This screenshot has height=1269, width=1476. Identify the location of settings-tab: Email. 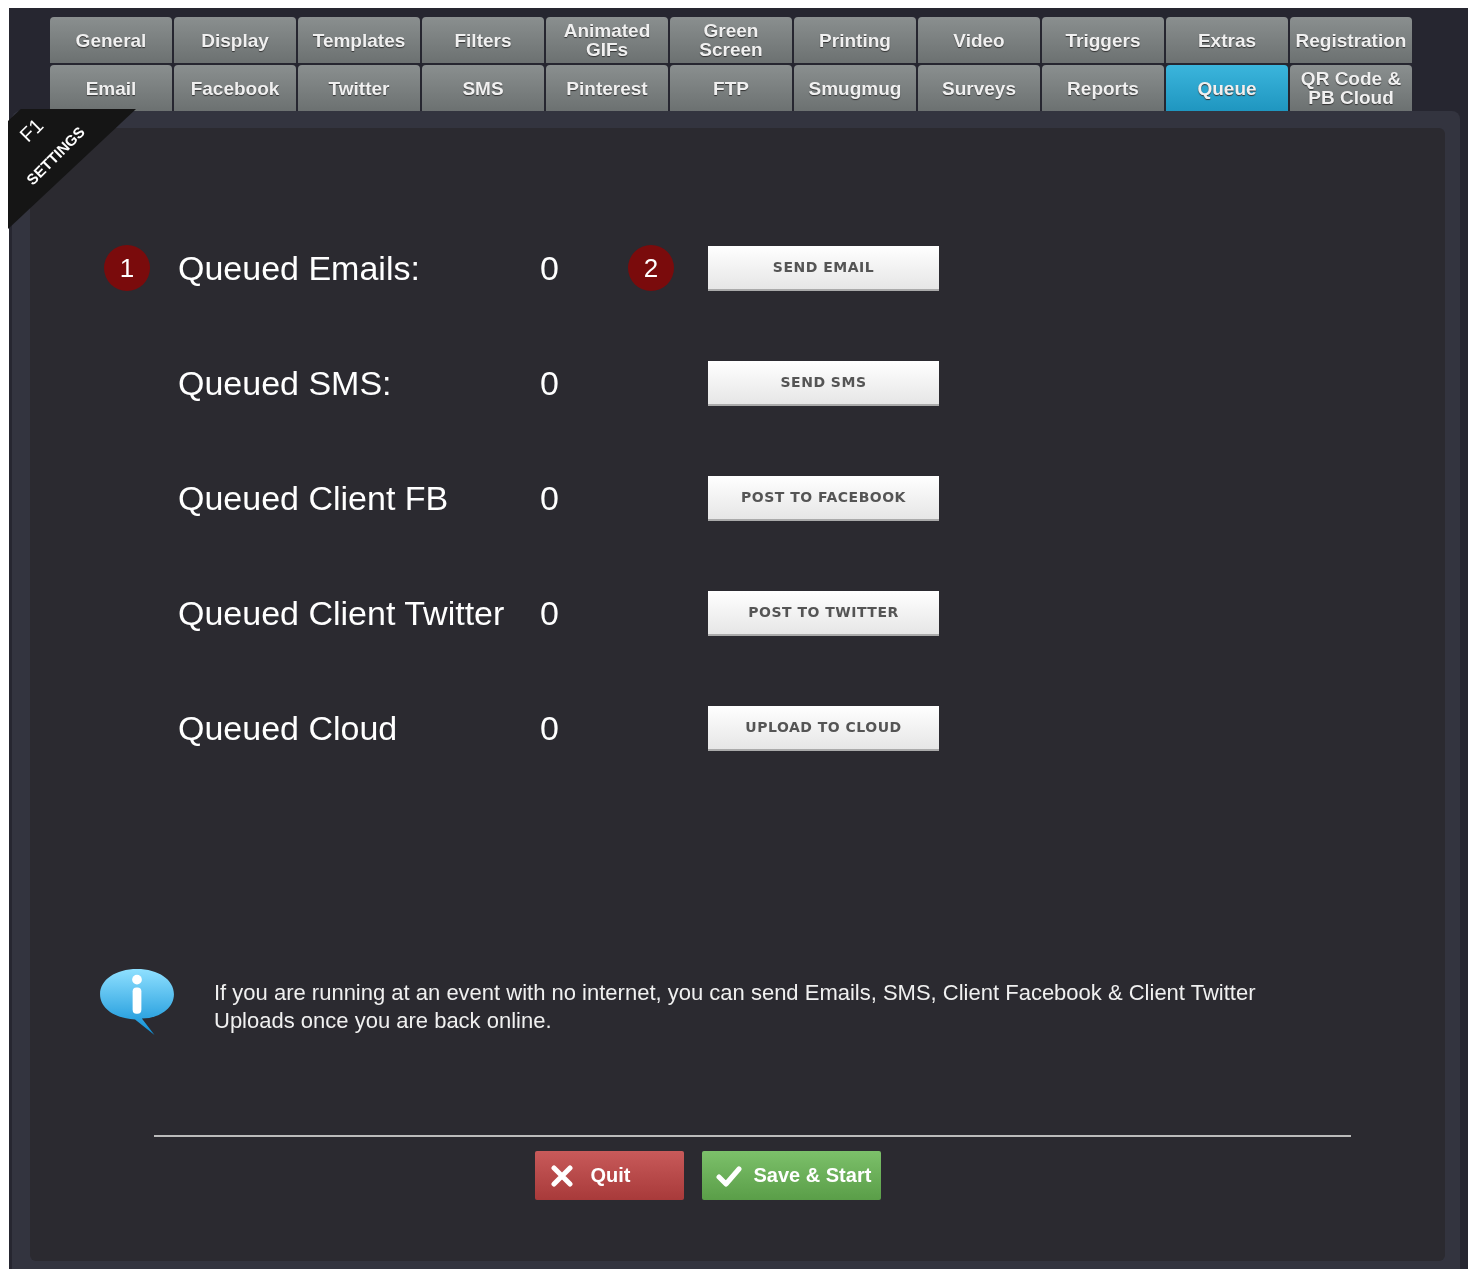
(111, 88).